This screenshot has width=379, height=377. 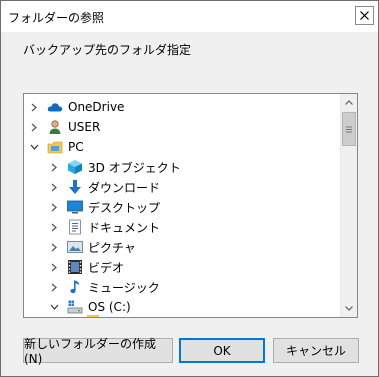 I want to click on tree-scrollbar, so click(x=348, y=205).